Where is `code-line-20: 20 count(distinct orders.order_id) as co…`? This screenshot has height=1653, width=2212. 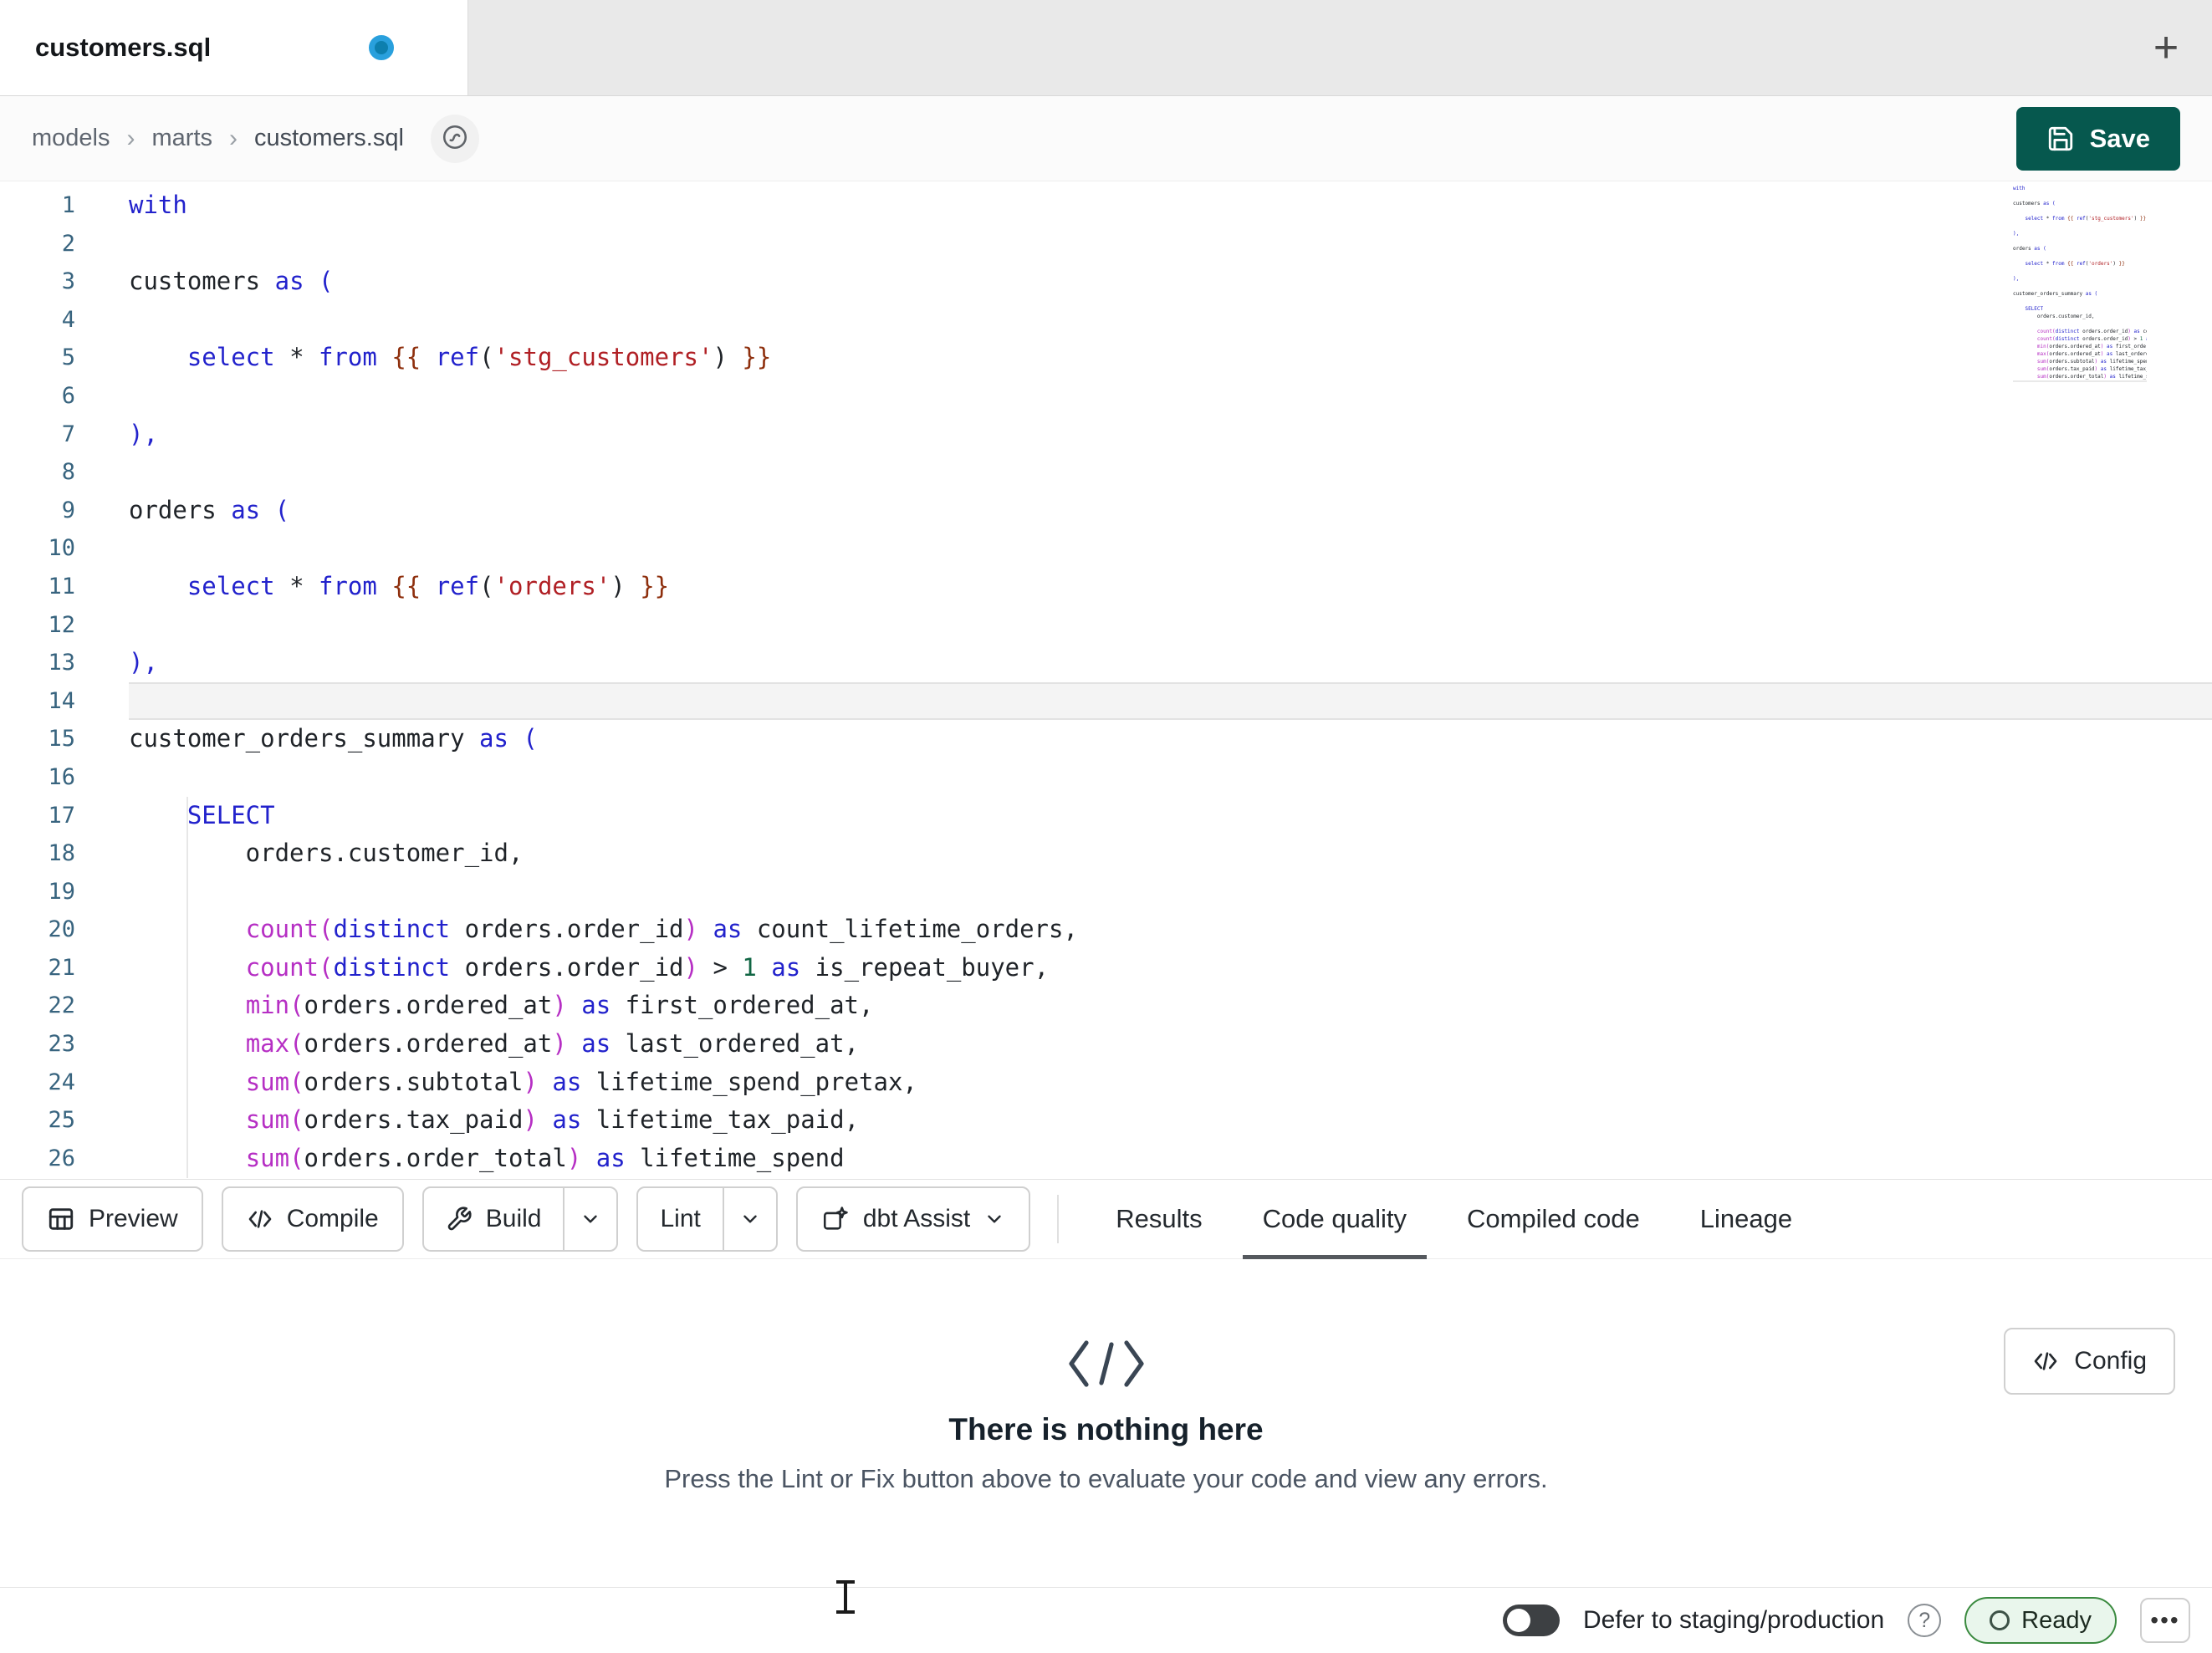
code-line-20: 20 count(distinct orders.order_id) as co… is located at coordinates (1106, 930).